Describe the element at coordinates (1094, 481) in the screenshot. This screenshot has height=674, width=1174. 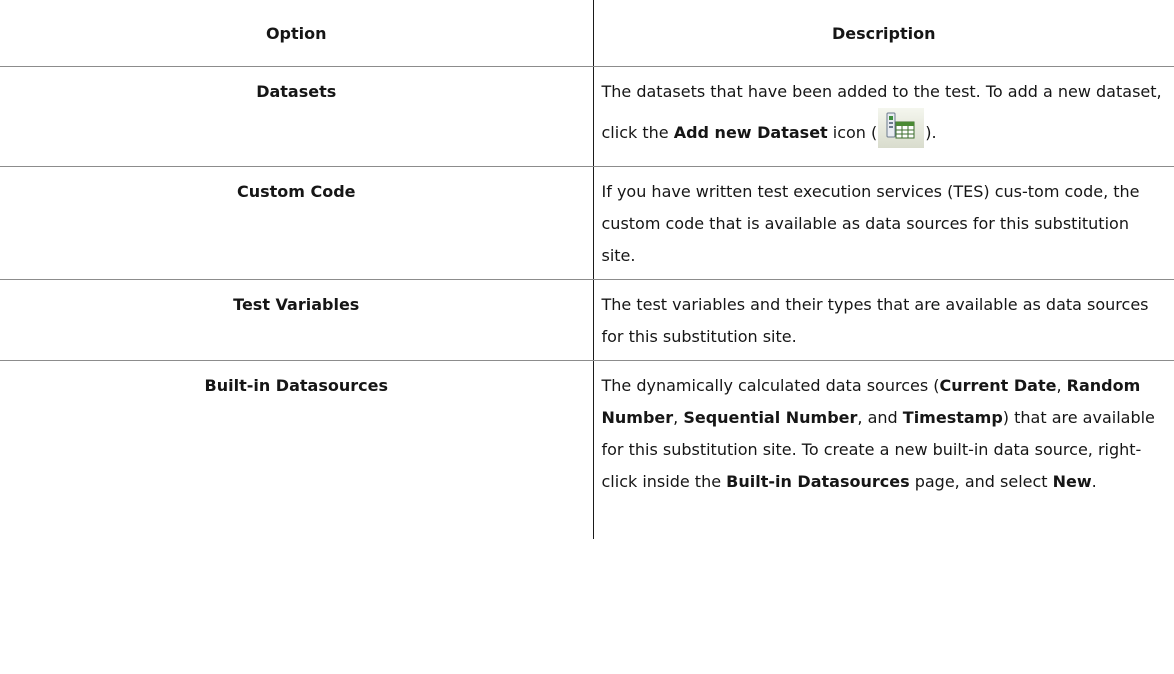
I see `description-text: .` at that location.